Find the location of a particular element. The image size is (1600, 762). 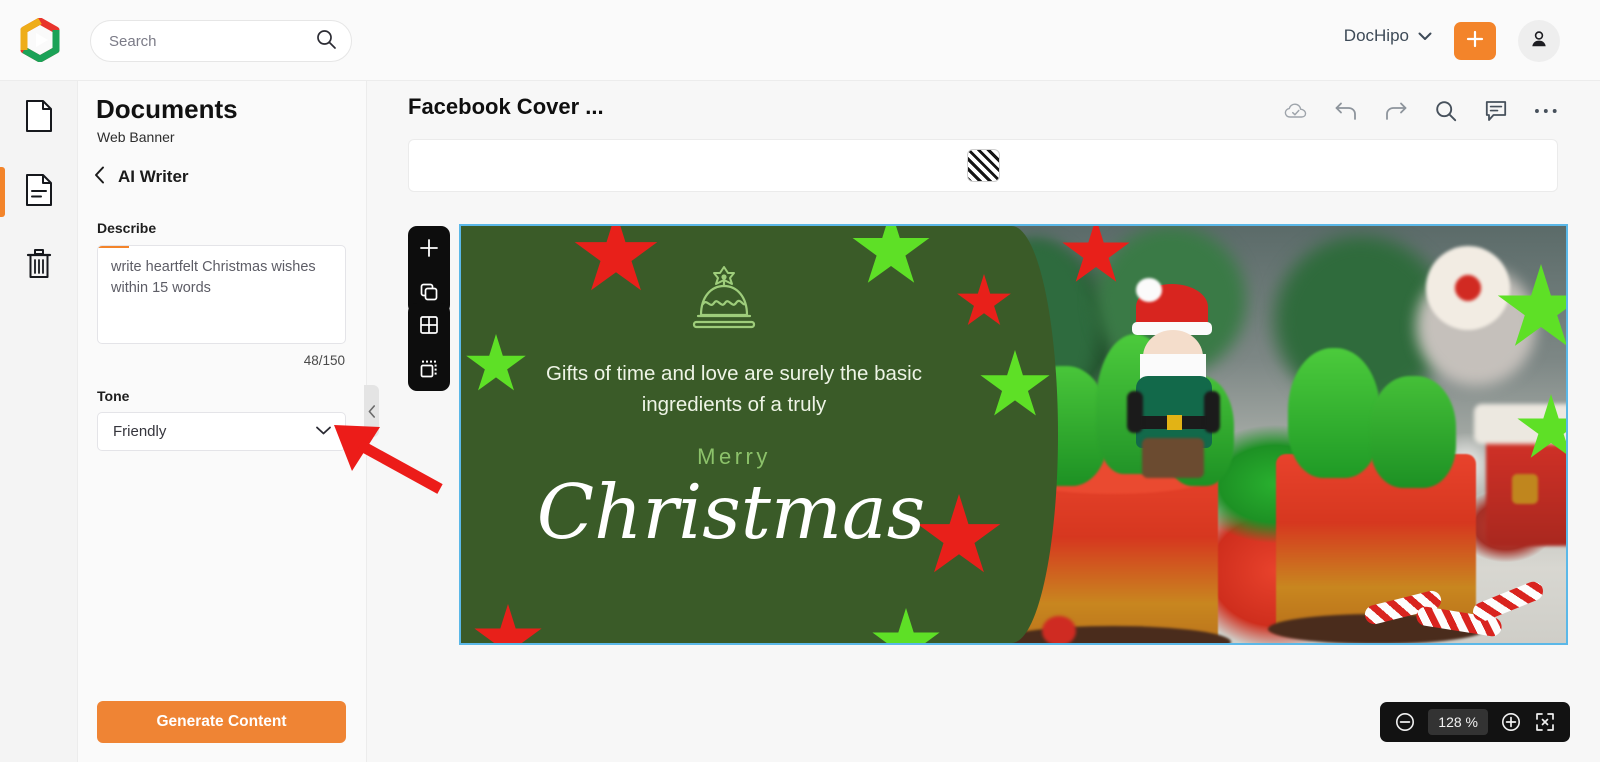

sidebar-item-documents is located at coordinates (39, 118).